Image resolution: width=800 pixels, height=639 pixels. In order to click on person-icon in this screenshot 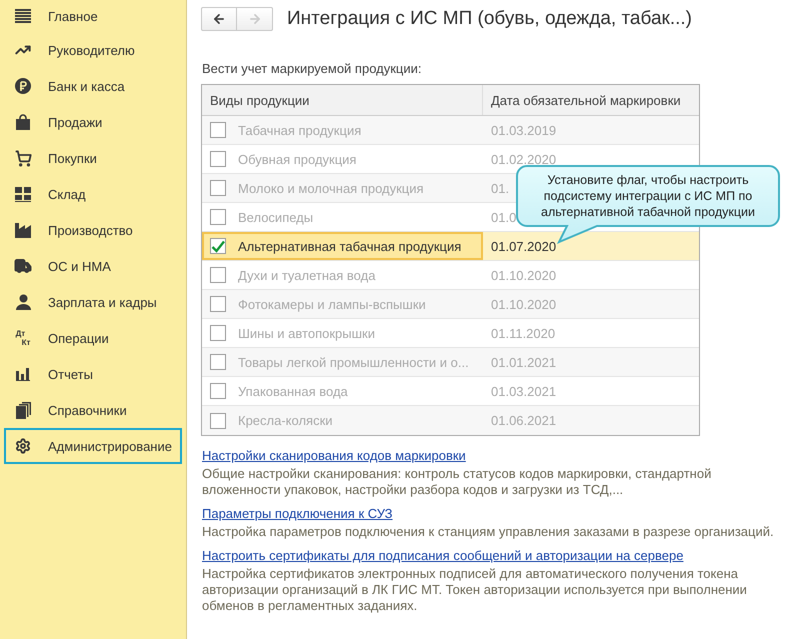, I will do `click(23, 302)`.